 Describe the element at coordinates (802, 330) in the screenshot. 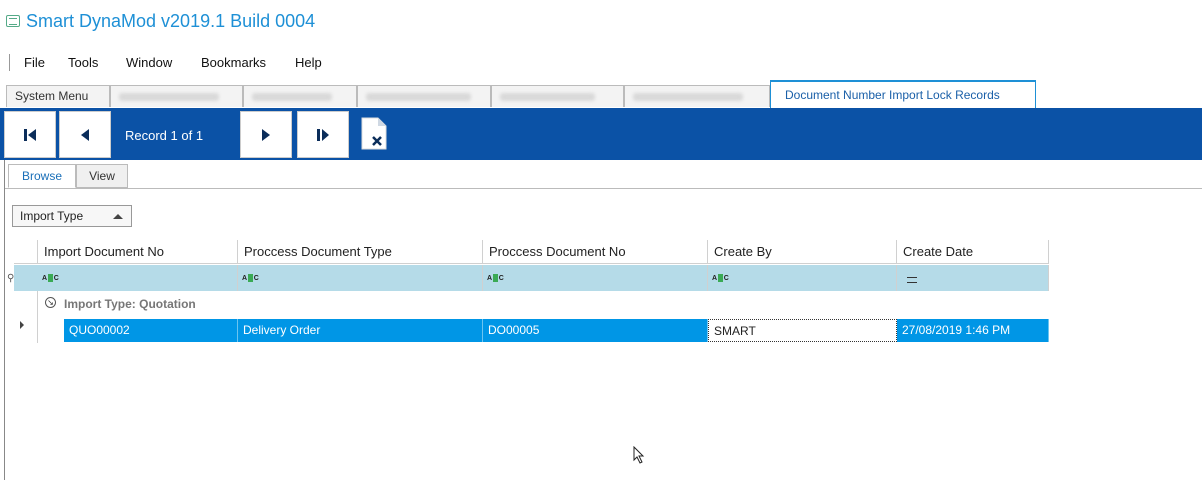

I see `cell-create-by: SMART` at that location.